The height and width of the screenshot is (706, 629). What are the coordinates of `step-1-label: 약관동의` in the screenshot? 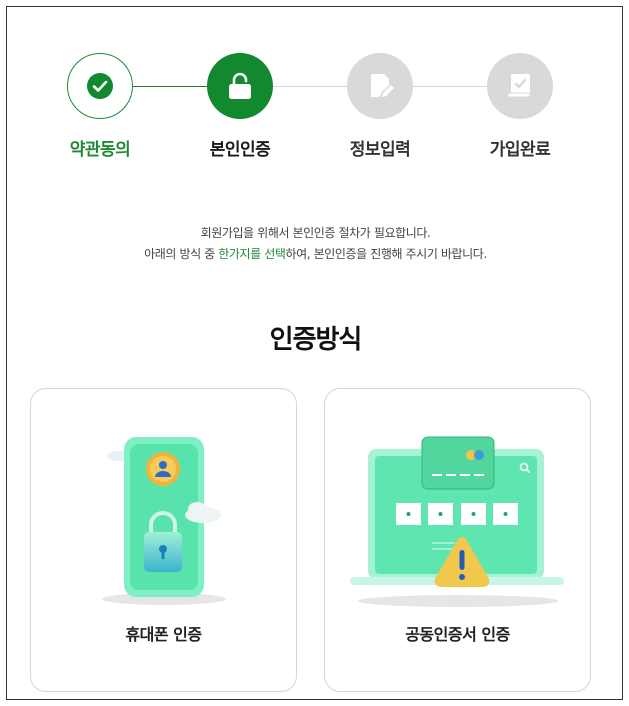 It's located at (100, 150).